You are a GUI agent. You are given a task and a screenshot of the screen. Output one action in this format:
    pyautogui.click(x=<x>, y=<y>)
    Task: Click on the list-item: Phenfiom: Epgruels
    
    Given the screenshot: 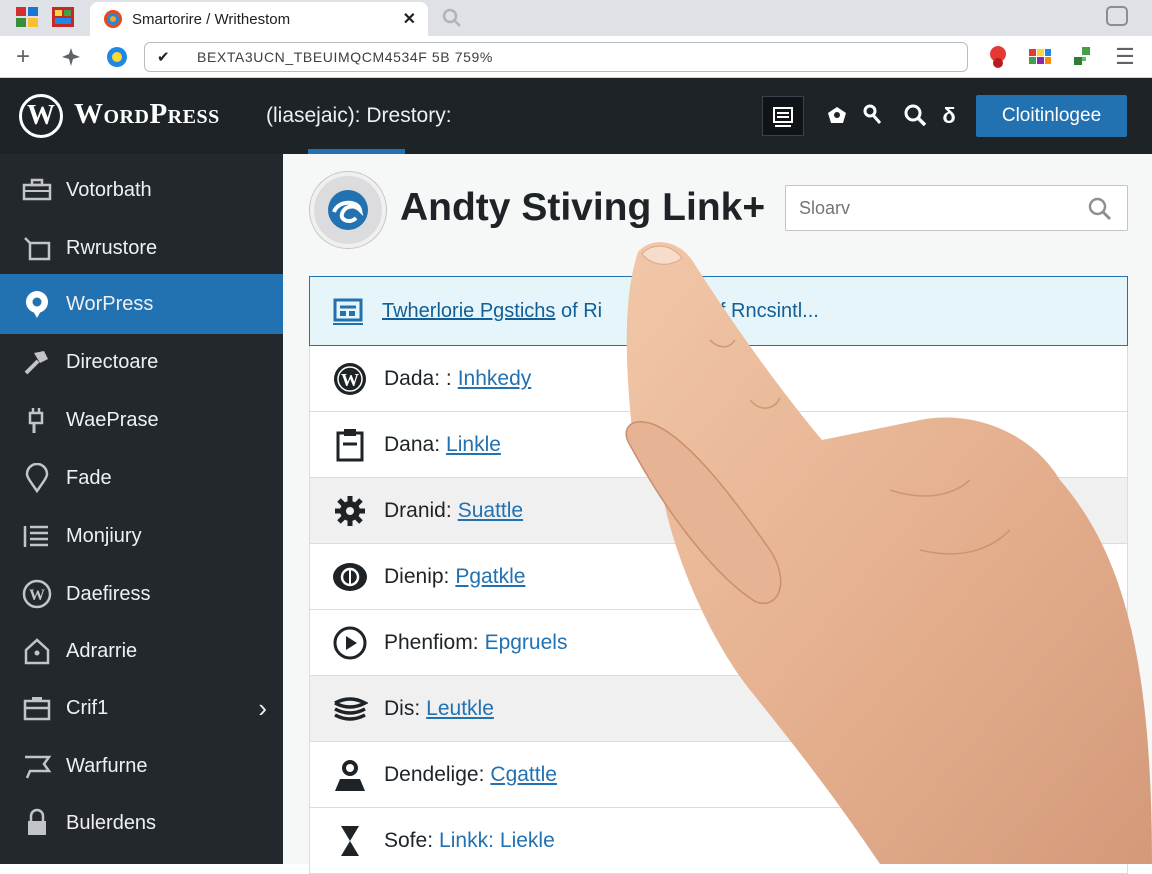 What is the action you would take?
    pyautogui.click(x=718, y=643)
    